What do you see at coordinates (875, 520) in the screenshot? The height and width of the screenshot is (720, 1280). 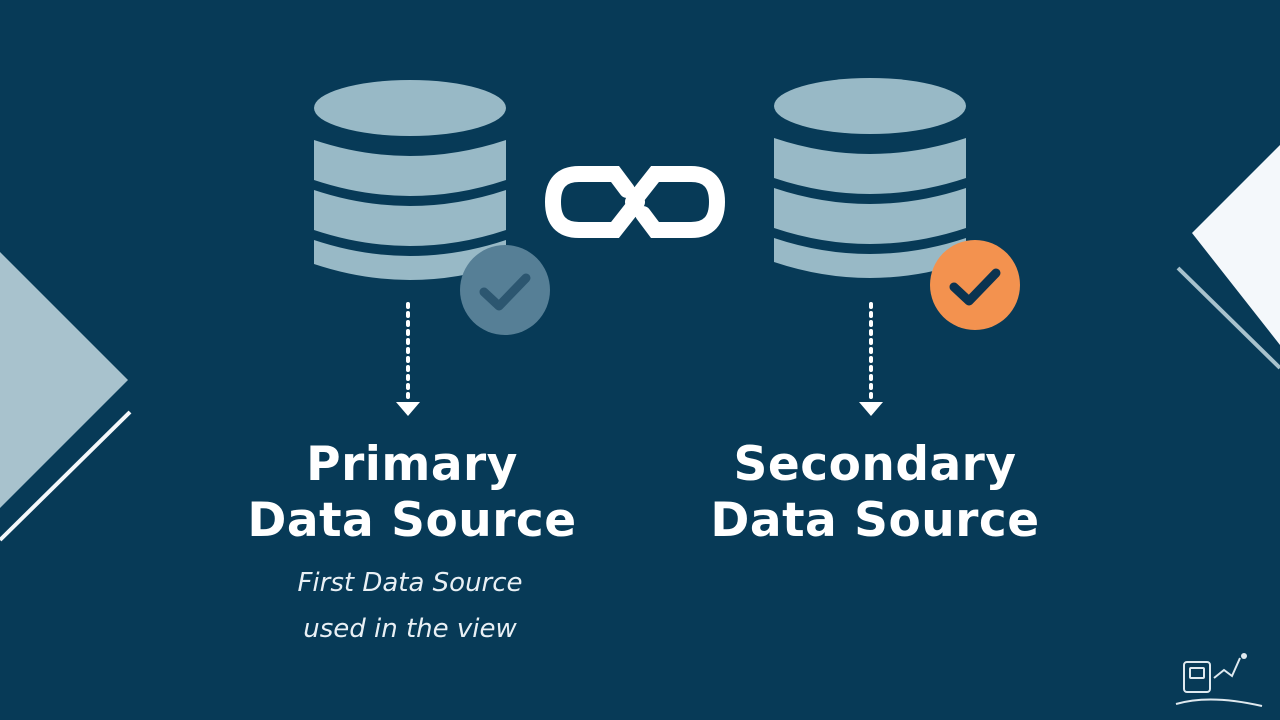 I see `secondary-title-line-2: Data Source` at bounding box center [875, 520].